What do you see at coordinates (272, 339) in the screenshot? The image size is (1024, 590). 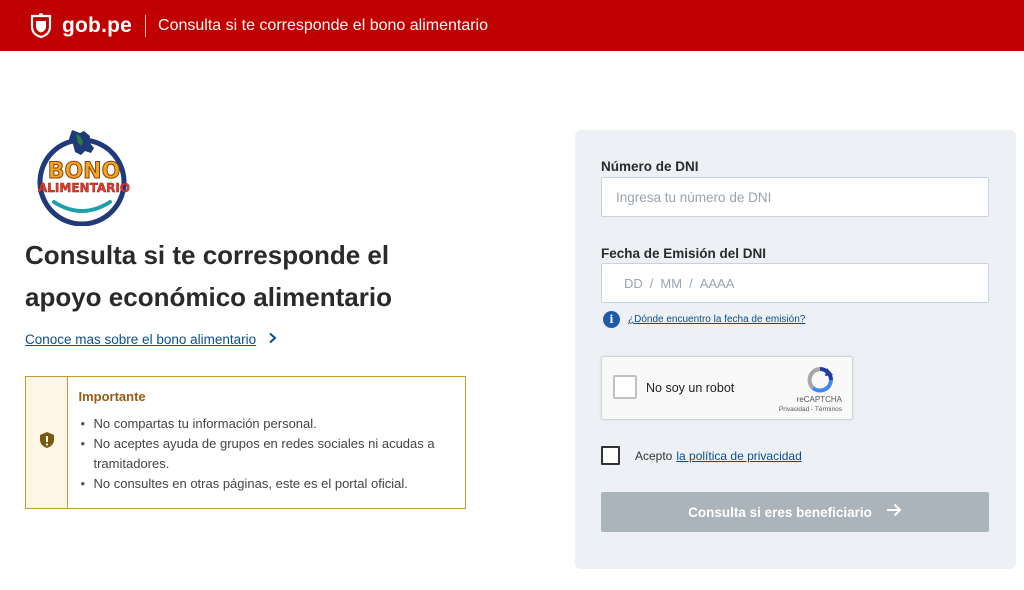 I see `chevron-right-icon` at bounding box center [272, 339].